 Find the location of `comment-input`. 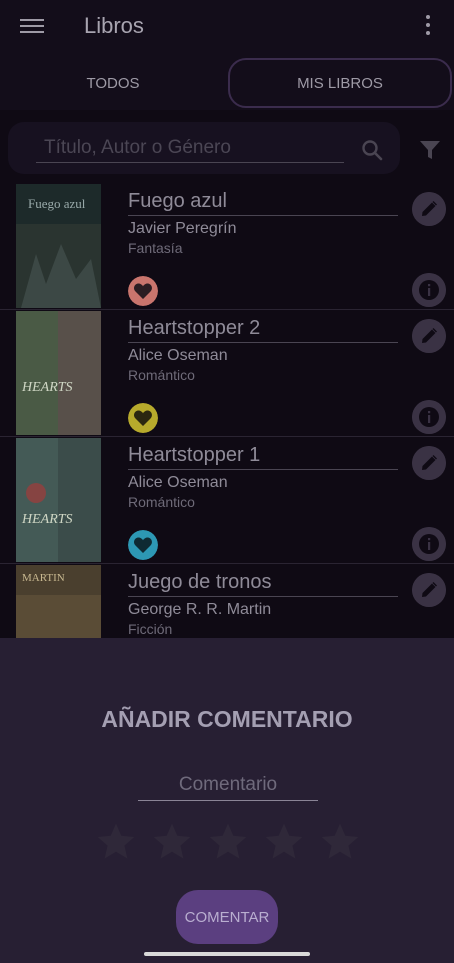

comment-input is located at coordinates (228, 785).